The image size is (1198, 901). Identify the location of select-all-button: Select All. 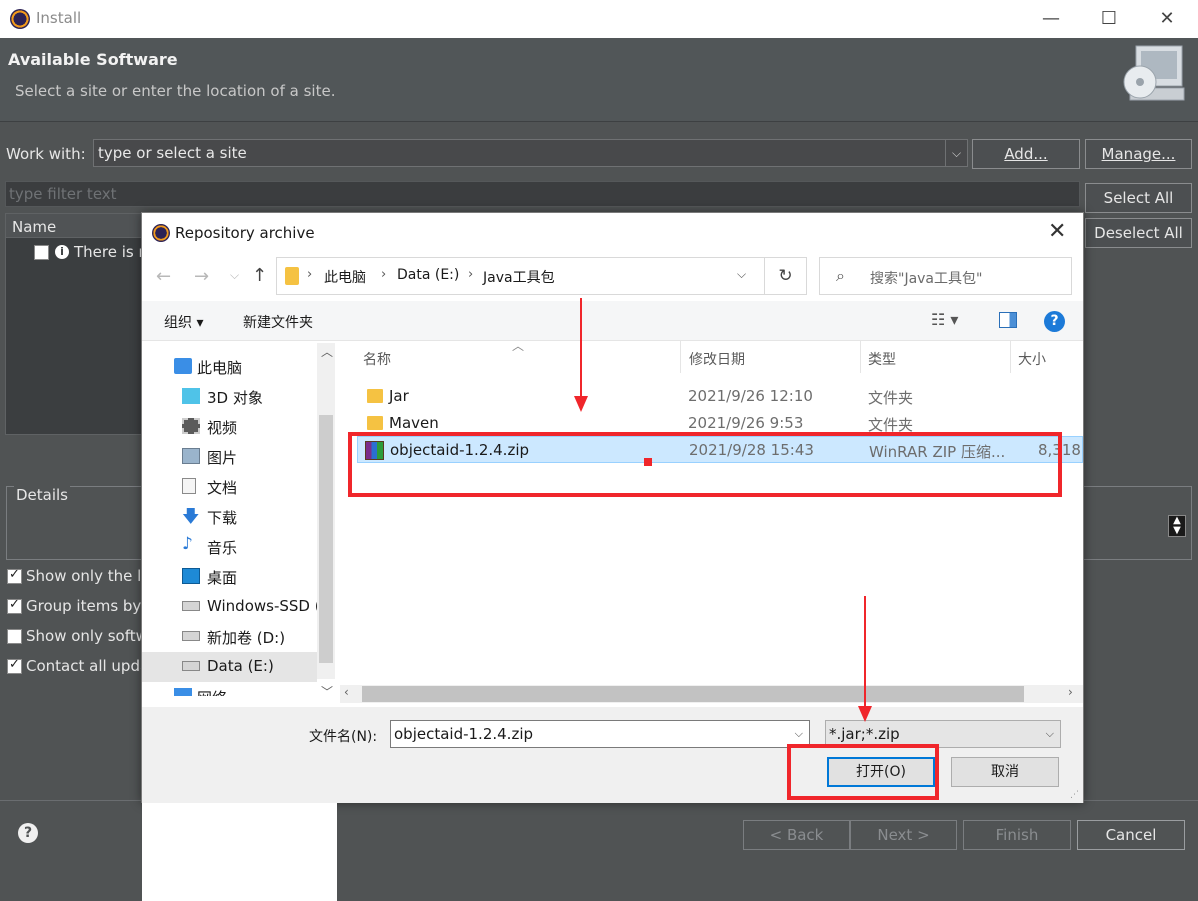
(1138, 198).